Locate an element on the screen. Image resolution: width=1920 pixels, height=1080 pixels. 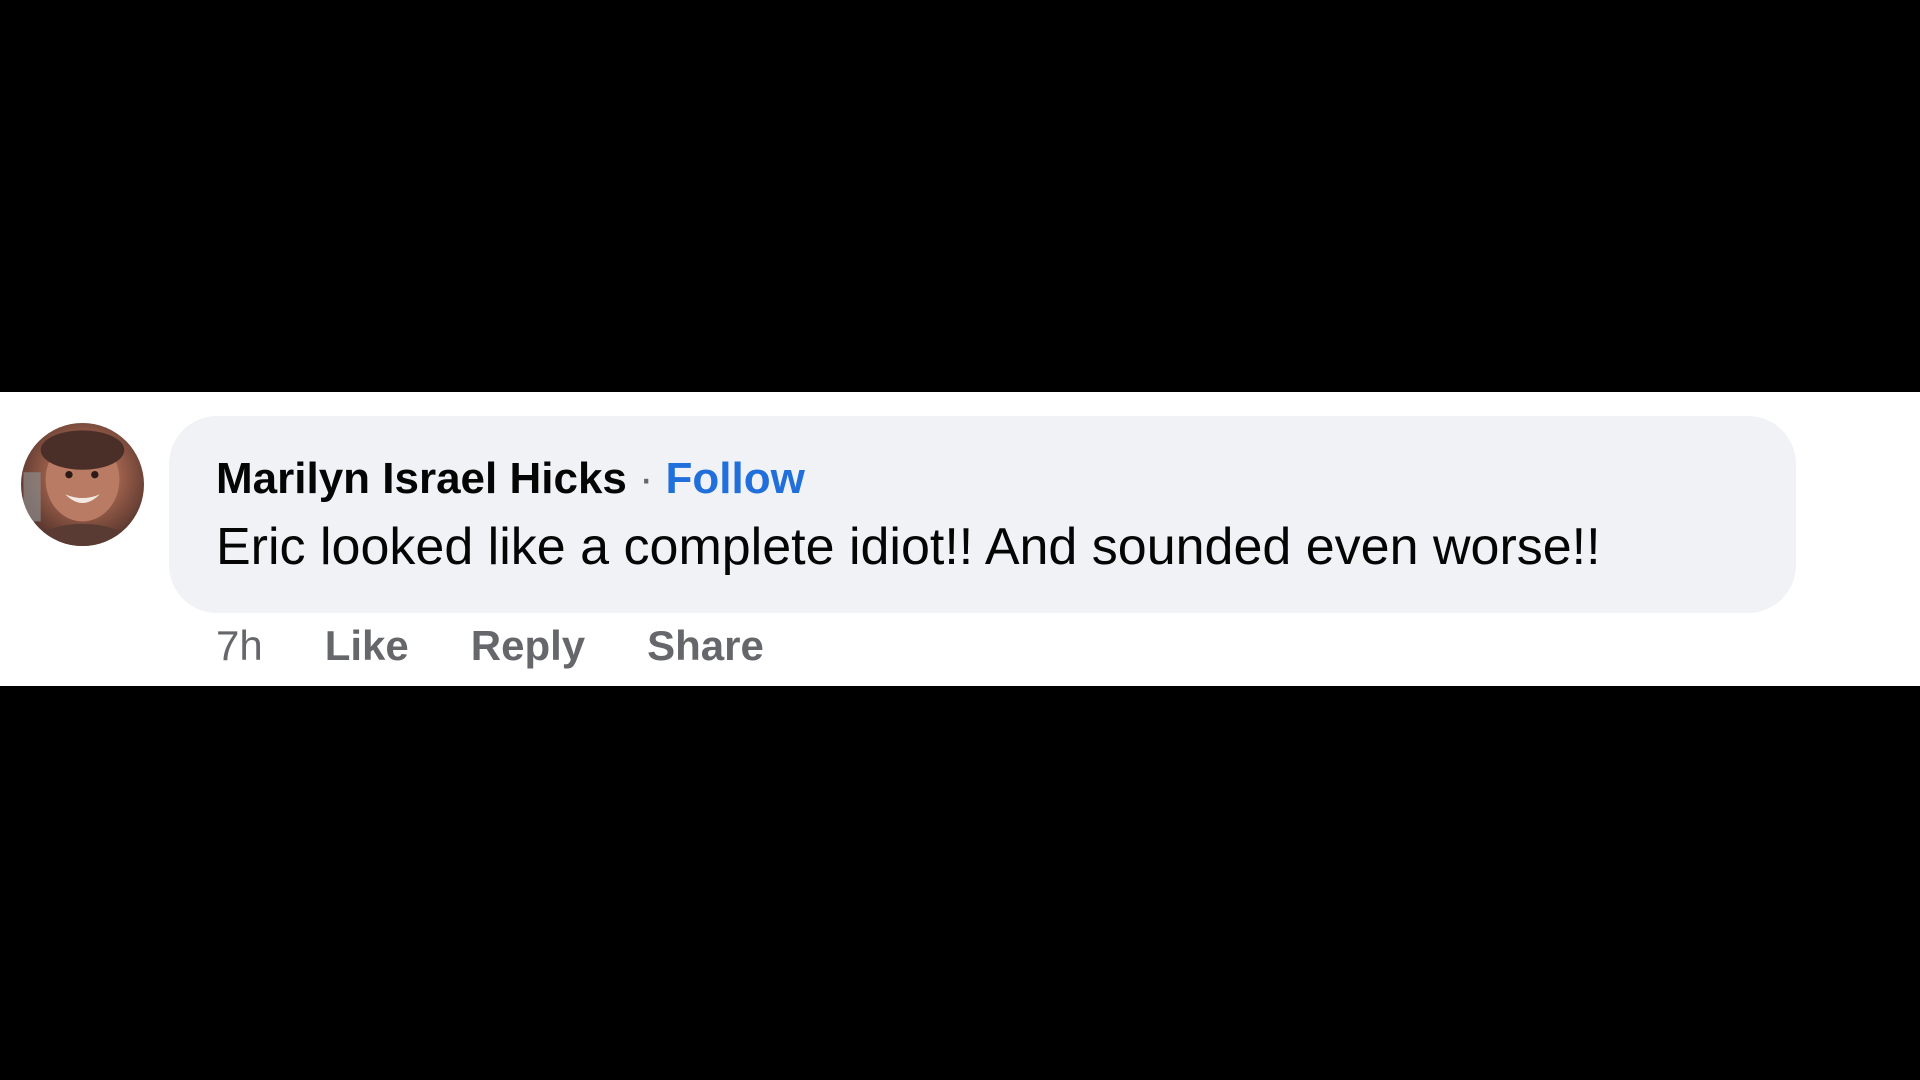
follow-button: Follow is located at coordinates (735, 479).